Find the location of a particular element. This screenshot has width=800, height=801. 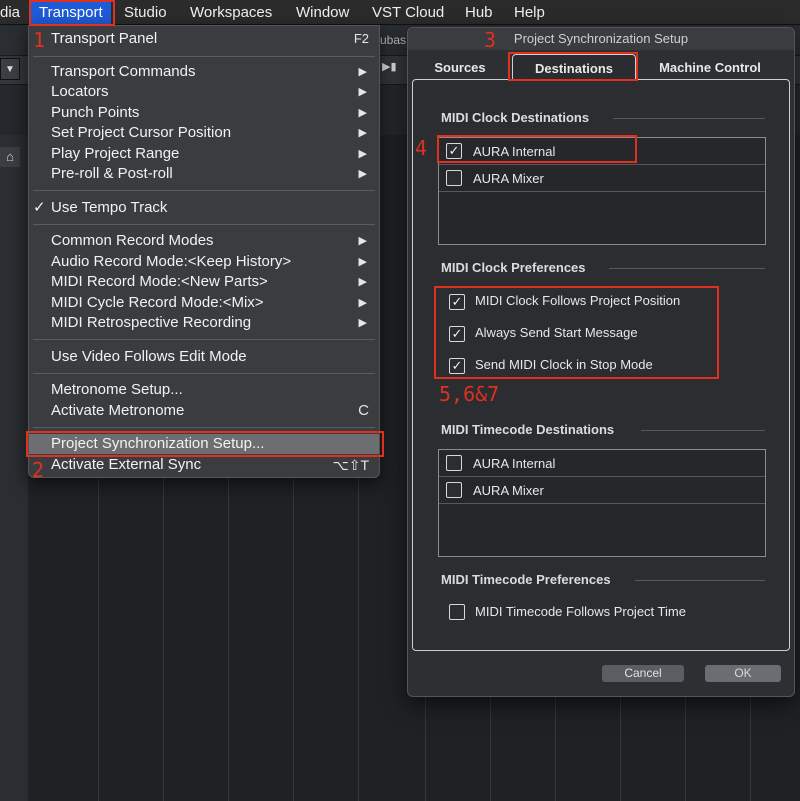

annotation-box-clock-preferences is located at coordinates (576, 332).